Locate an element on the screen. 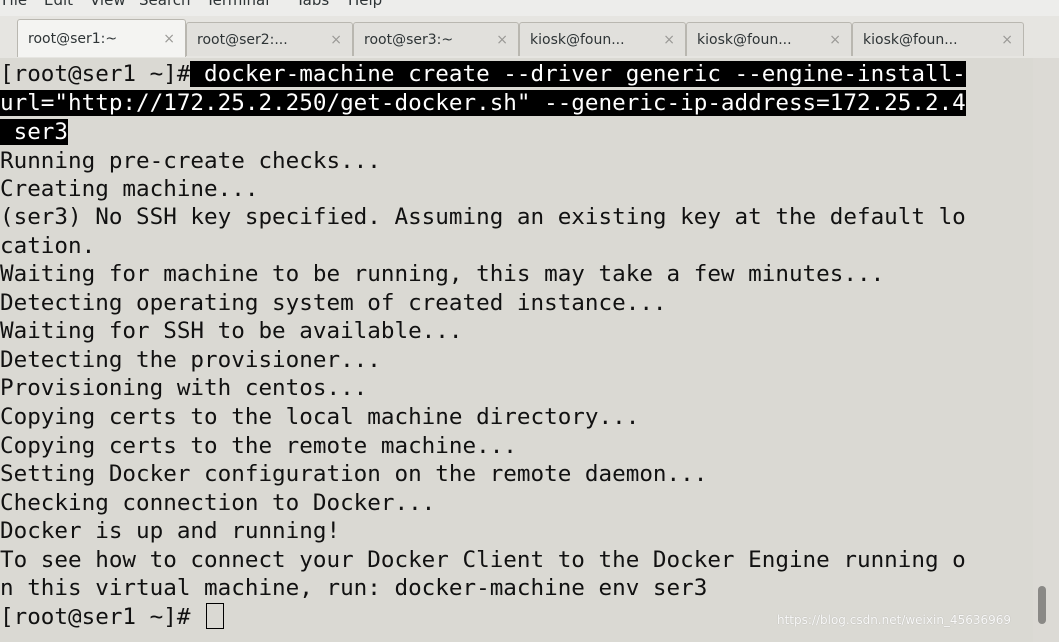 This screenshot has height=642, width=1059. text-cursor is located at coordinates (215, 616).